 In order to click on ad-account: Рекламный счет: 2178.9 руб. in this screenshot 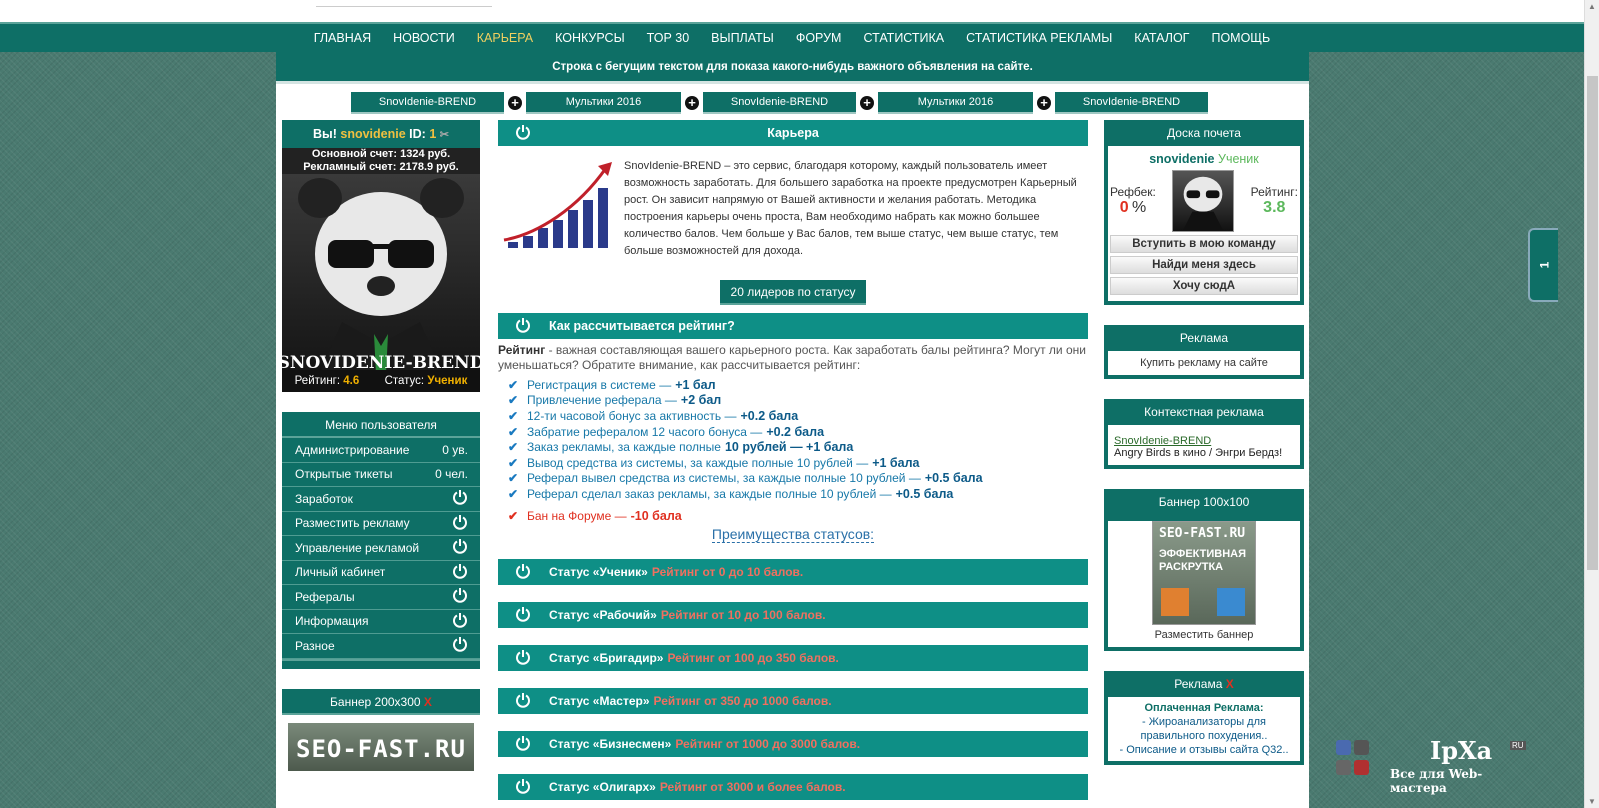, I will do `click(381, 167)`.